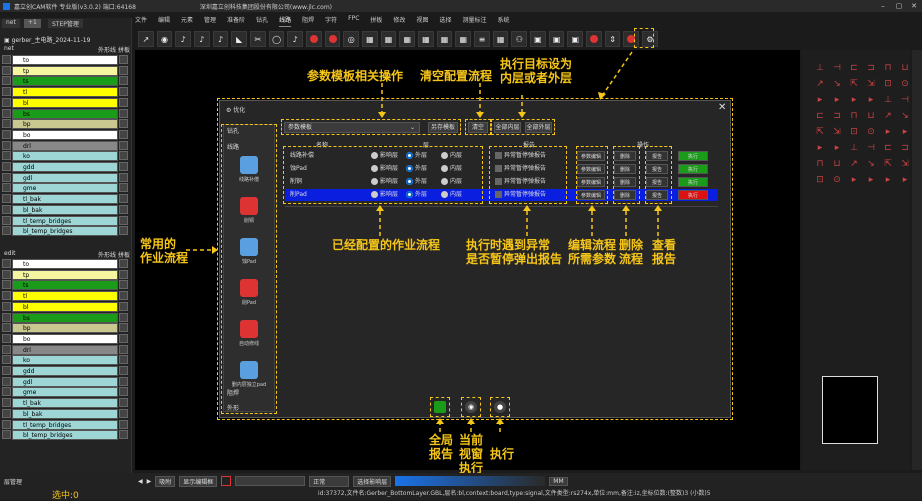 The width and height of the screenshot is (922, 501). What do you see at coordinates (592, 245) in the screenshot?
I see `annot-edit-1: 编辑流程` at bounding box center [592, 245].